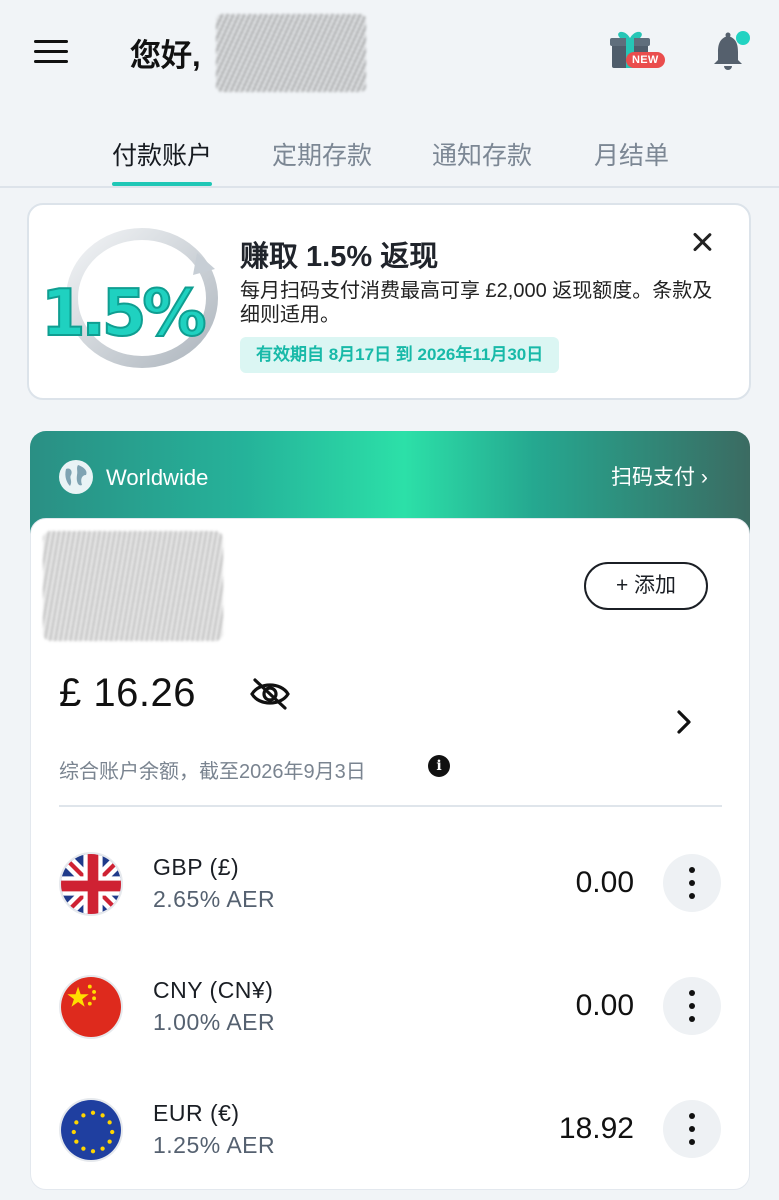 The height and width of the screenshot is (1200, 779). Describe the element at coordinates (482, 154) in the screenshot. I see `tab-notice-deposit: 通知存款` at that location.